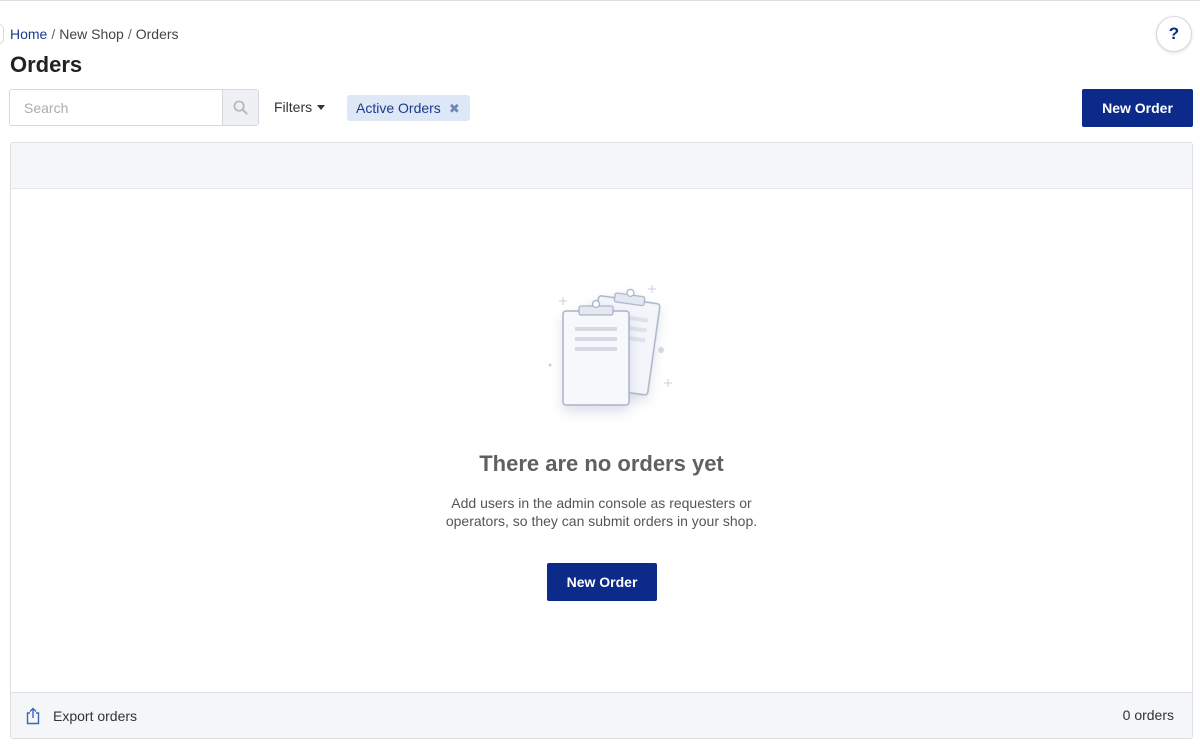 Image resolution: width=1200 pixels, height=748 pixels. What do you see at coordinates (398, 108) in the screenshot?
I see `active-filter-label: Active Orders` at bounding box center [398, 108].